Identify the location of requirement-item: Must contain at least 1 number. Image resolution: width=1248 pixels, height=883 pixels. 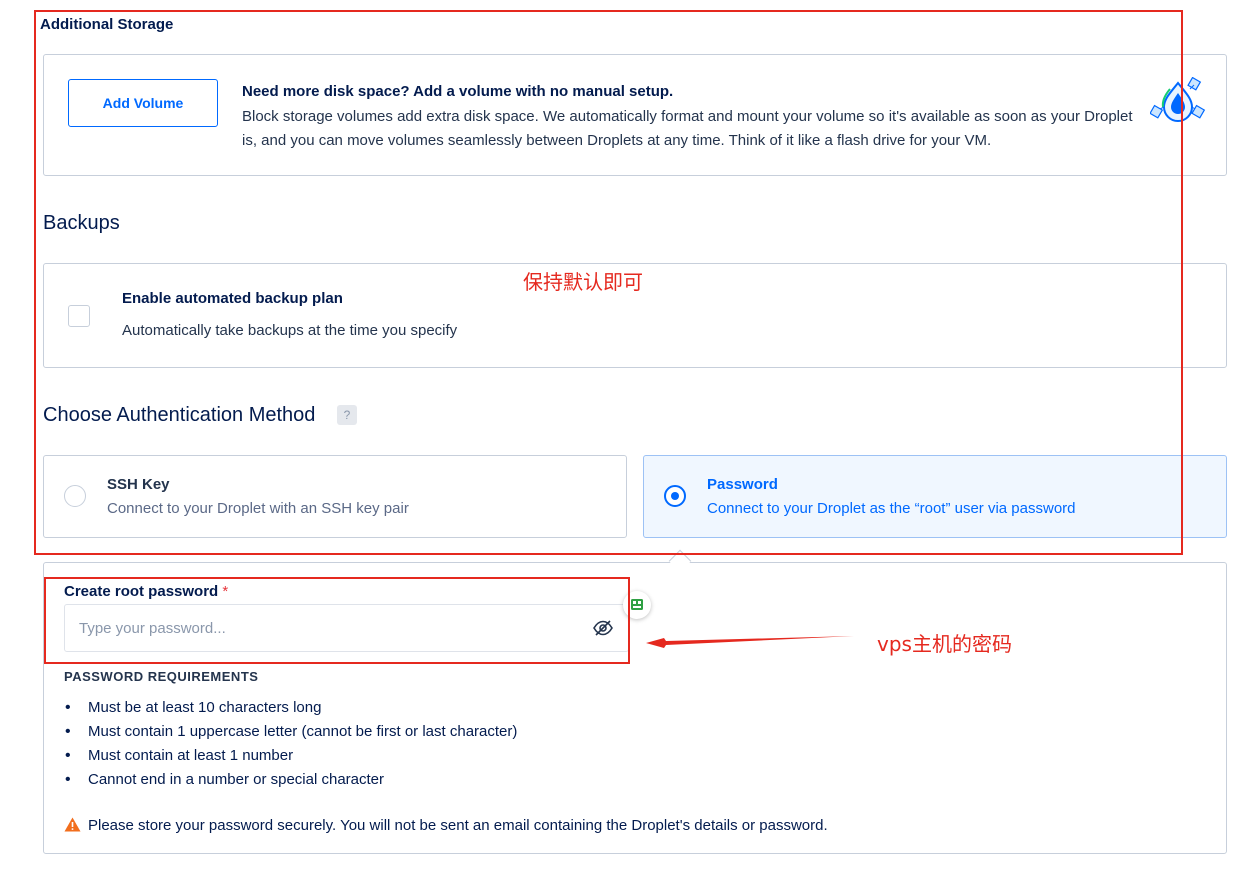
(290, 756).